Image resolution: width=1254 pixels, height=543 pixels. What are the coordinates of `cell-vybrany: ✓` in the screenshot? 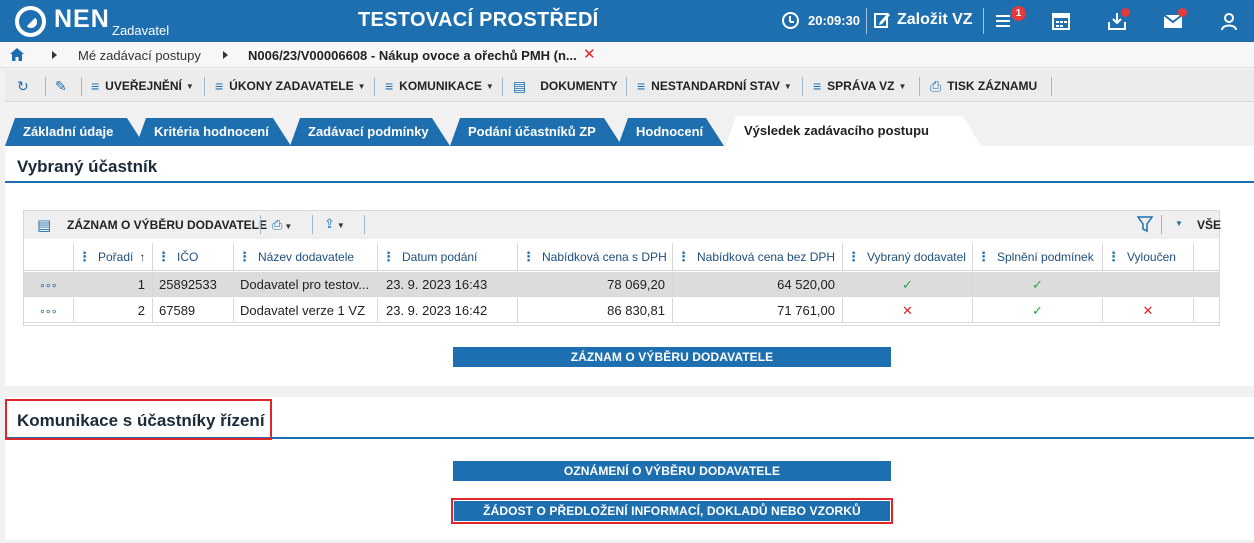 It's located at (908, 284).